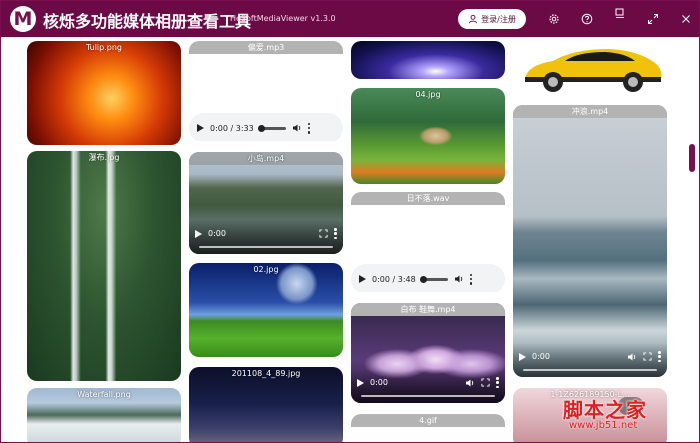 This screenshot has height=443, width=700. I want to click on audio-player: 0:00 / 3:48, so click(428, 278).